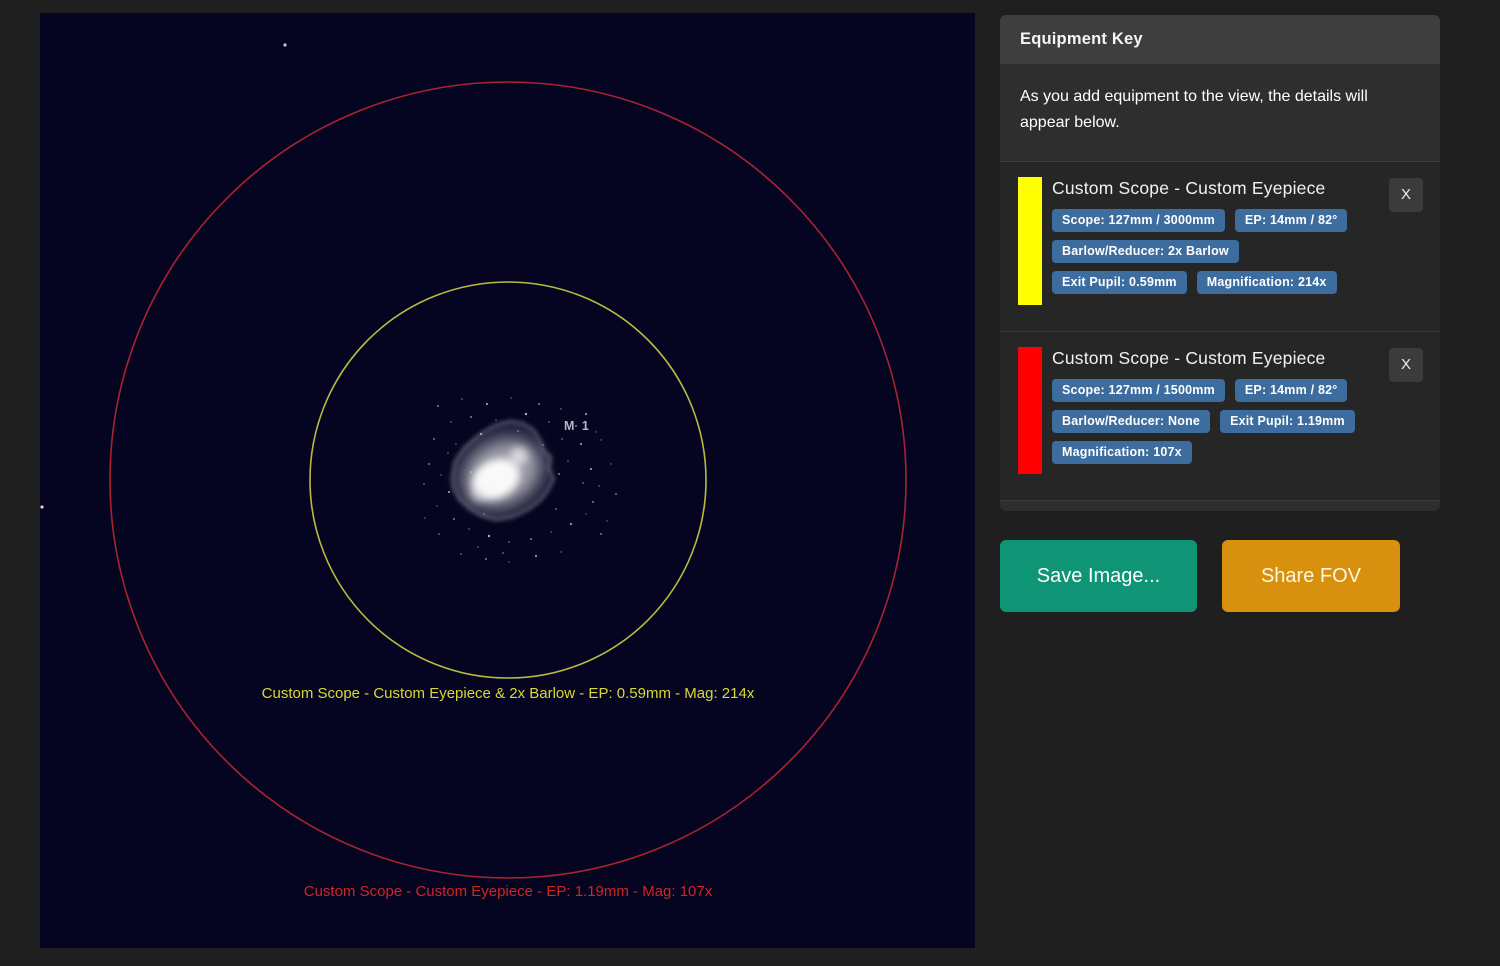 The width and height of the screenshot is (1500, 966). I want to click on equipment-badge: Barlow/Reducer: None, so click(1131, 421).